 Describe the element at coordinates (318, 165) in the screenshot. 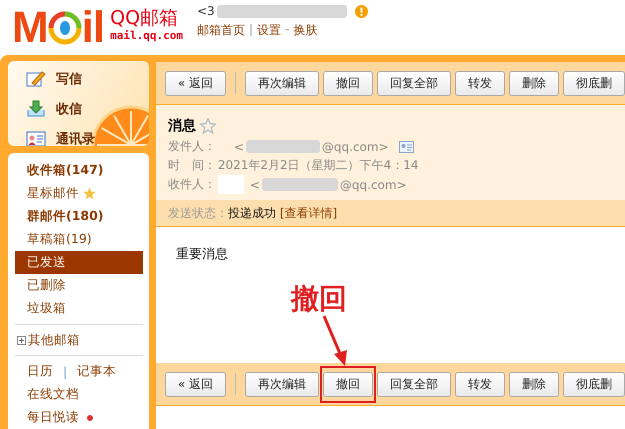

I see `field-value: 2021年2月2日（星期二）下午4：14` at that location.